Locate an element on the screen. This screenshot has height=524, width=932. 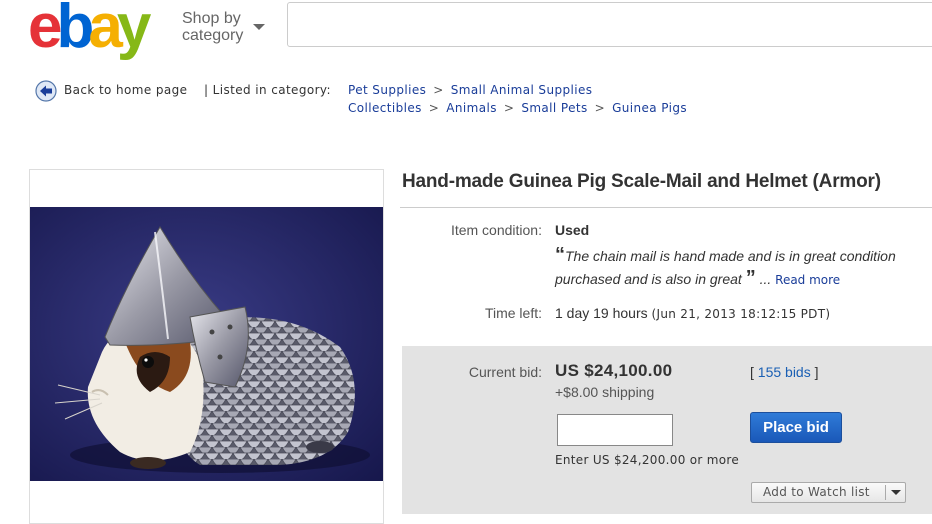
logo-letter-a: a is located at coordinates (105, 30).